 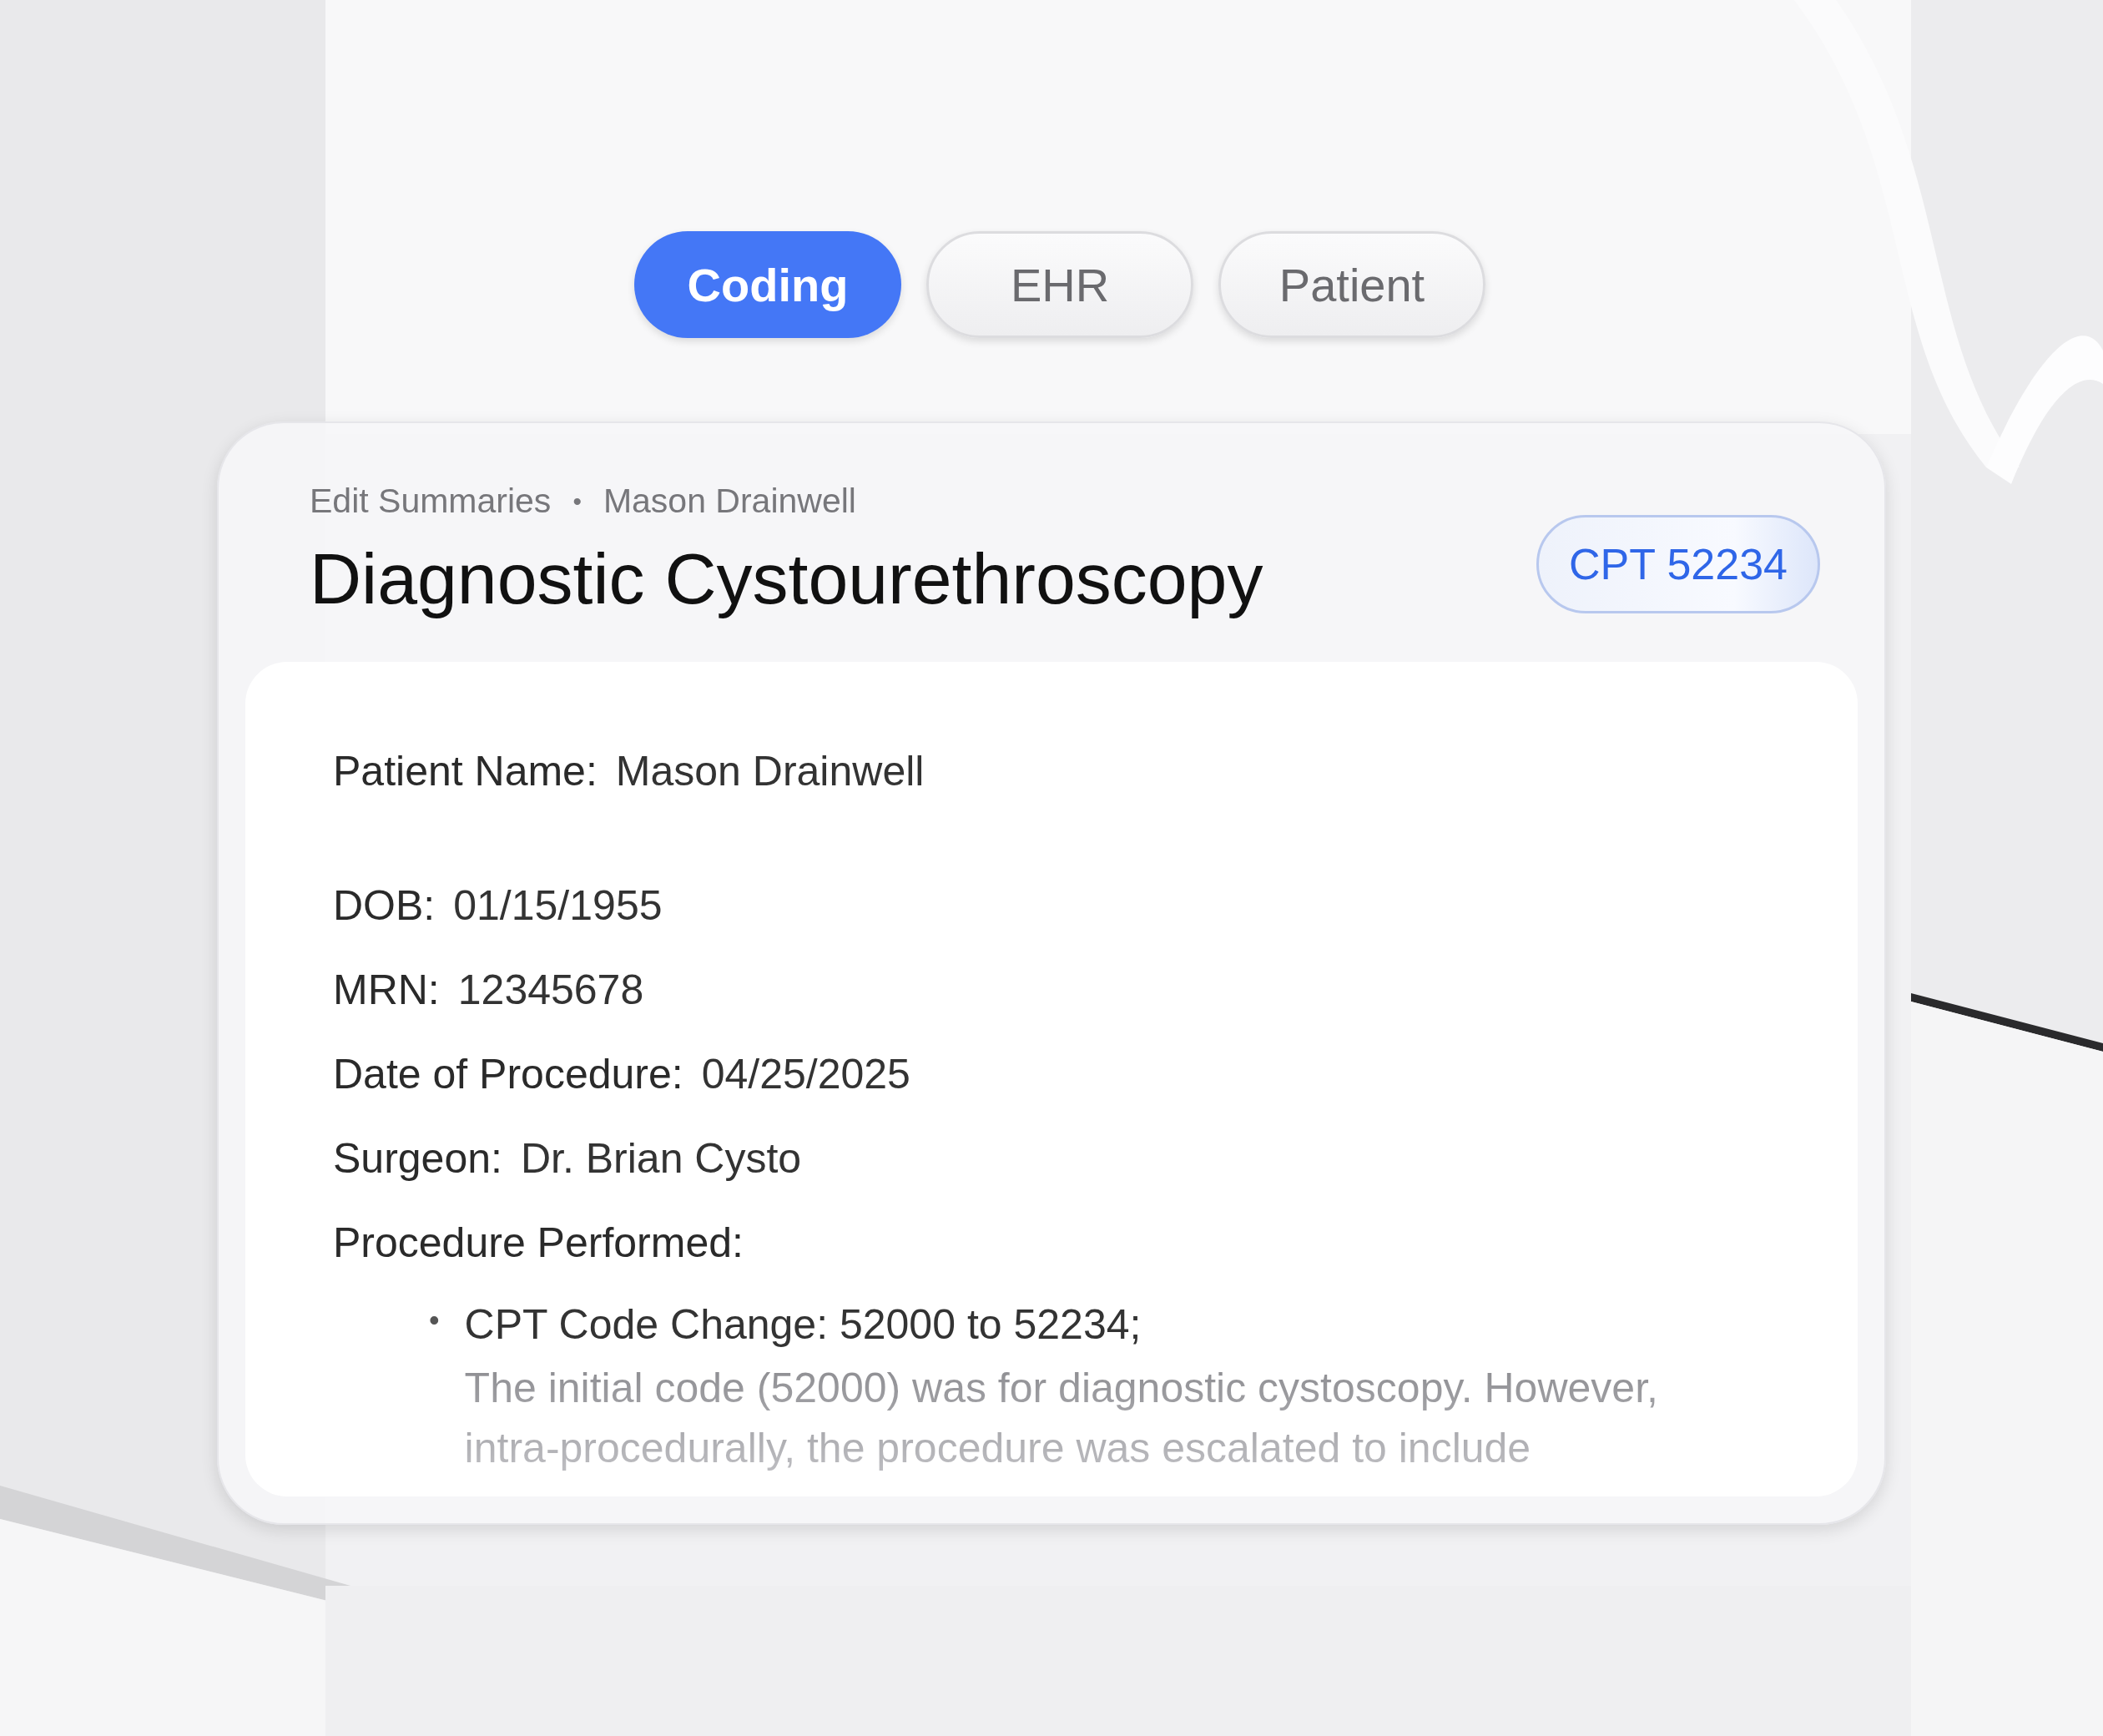 What do you see at coordinates (431, 501) in the screenshot?
I see `breadcrumb-item: Edit Summaries` at bounding box center [431, 501].